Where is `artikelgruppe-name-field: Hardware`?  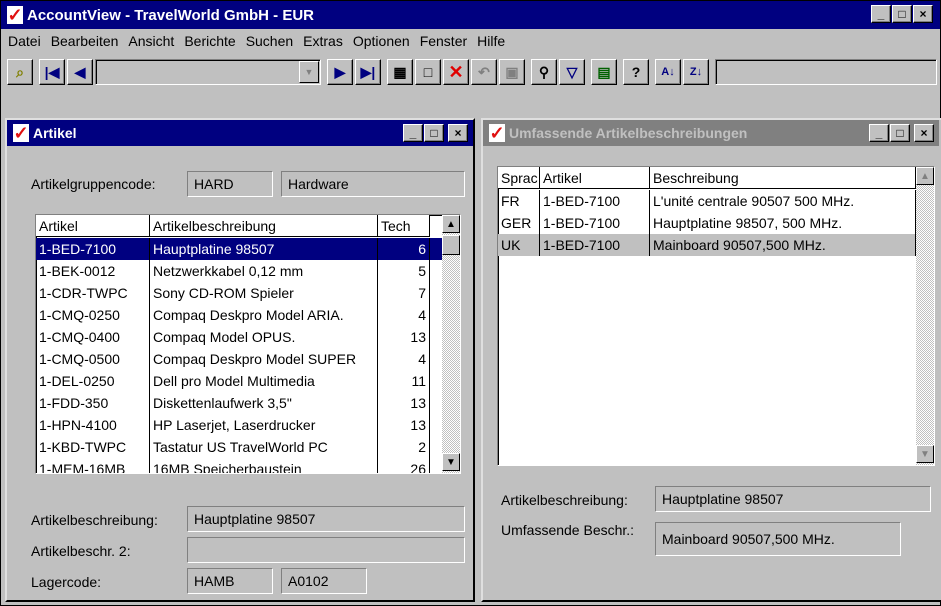
artikelgruppe-name-field: Hardware is located at coordinates (373, 184).